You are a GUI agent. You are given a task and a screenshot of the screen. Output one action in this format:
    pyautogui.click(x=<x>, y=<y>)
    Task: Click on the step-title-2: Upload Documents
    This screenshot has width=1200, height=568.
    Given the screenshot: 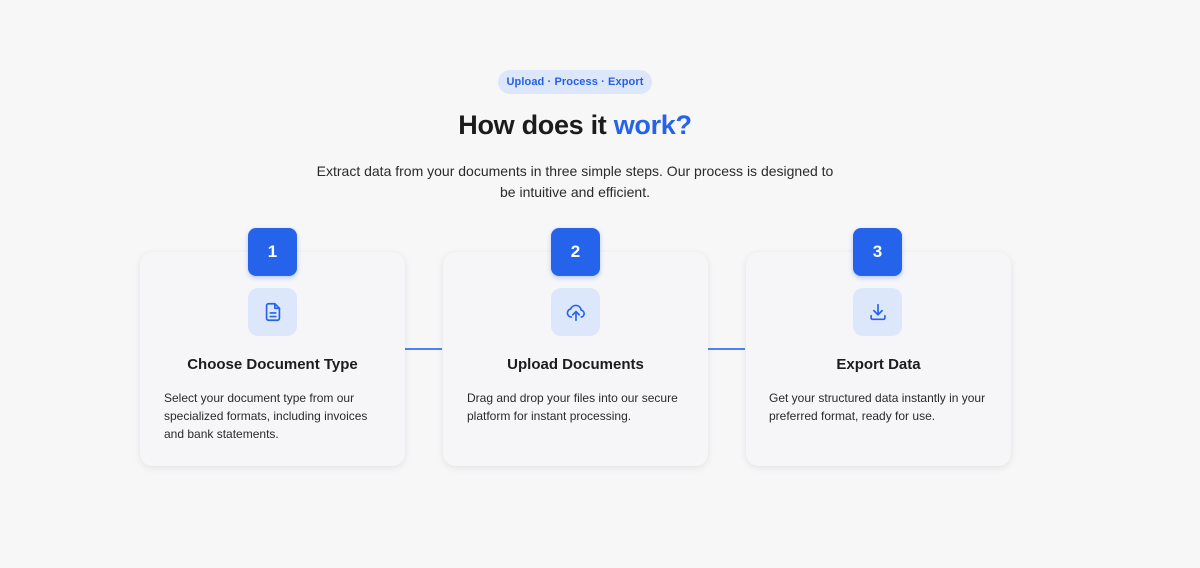 What is the action you would take?
    pyautogui.click(x=575, y=364)
    